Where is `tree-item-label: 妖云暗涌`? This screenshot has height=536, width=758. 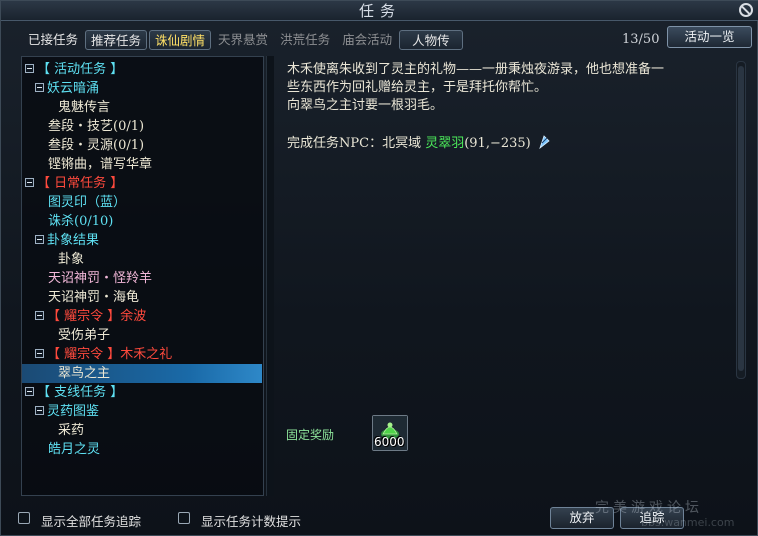 tree-item-label: 妖云暗涌 is located at coordinates (73, 88).